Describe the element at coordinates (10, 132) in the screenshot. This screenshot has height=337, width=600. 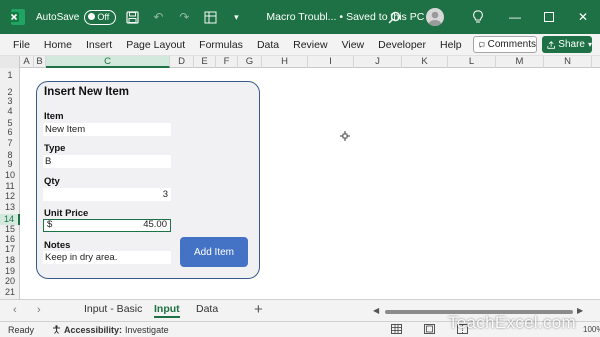
I see `row-header: 6` at that location.